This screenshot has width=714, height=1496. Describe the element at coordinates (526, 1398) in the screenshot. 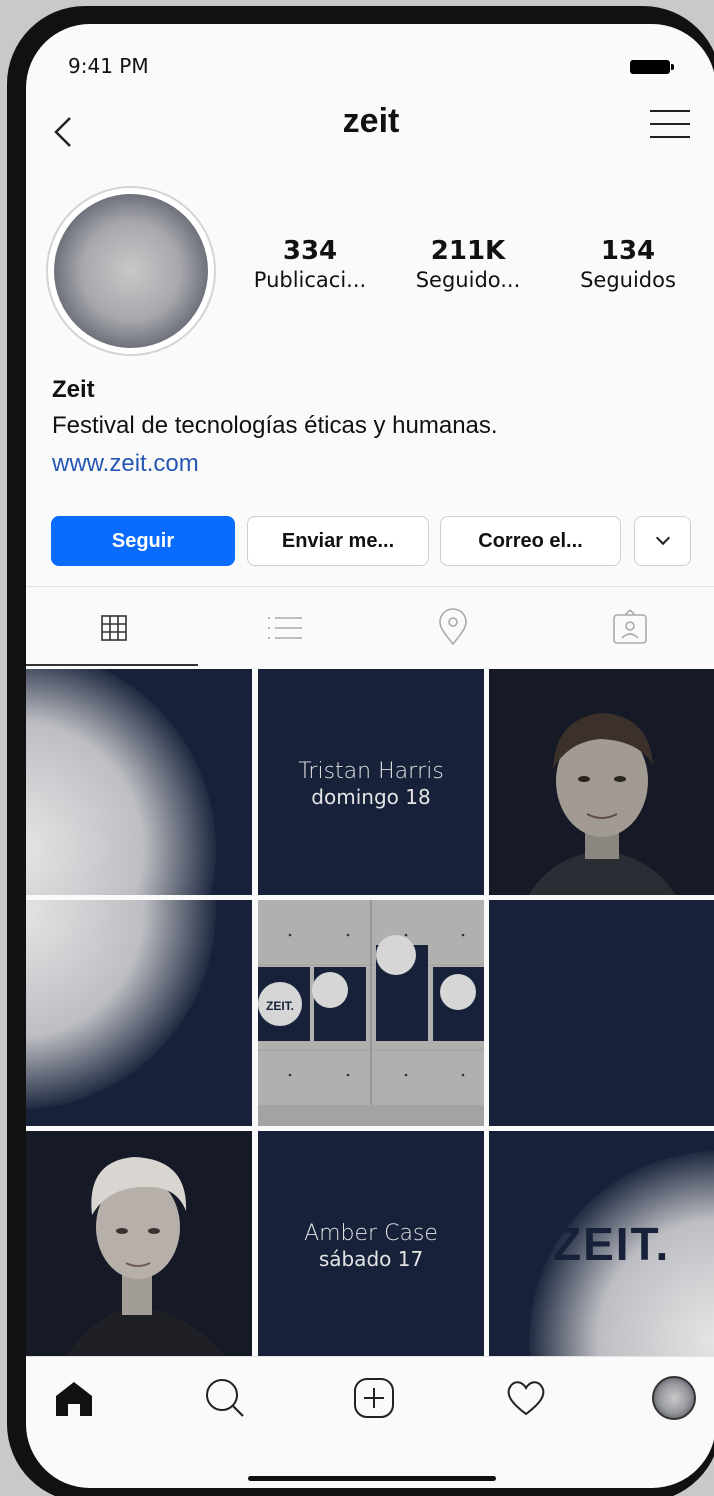

I see `heart-icon` at that location.